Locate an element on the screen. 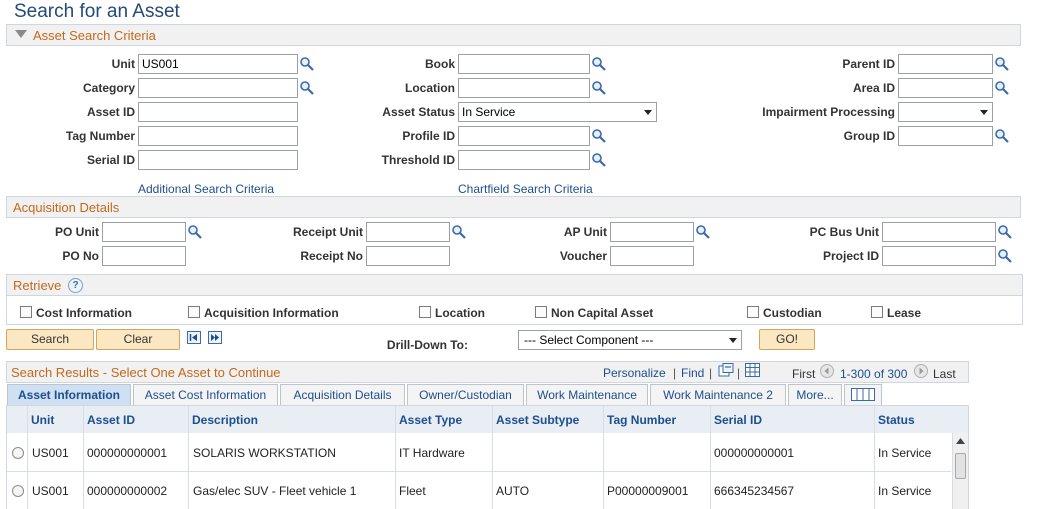 This screenshot has width=1049, height=509. col-asset-type: Asset Type is located at coordinates (430, 420).